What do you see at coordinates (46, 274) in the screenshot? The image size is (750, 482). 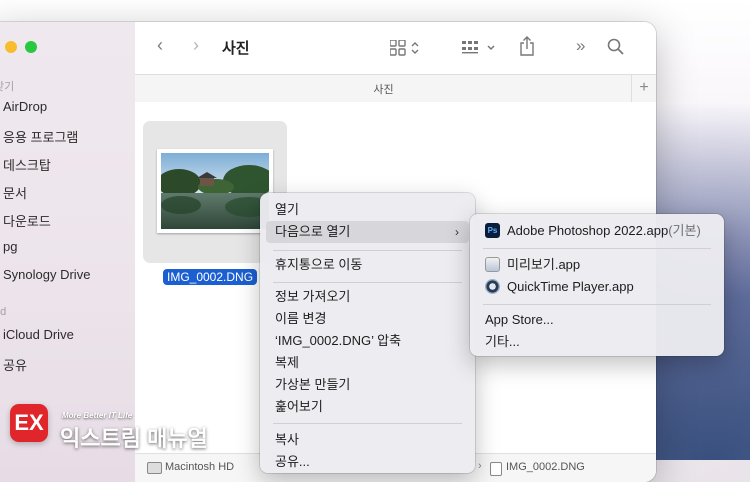 I see `sidebar-item-synology-drive: Synology Drive` at bounding box center [46, 274].